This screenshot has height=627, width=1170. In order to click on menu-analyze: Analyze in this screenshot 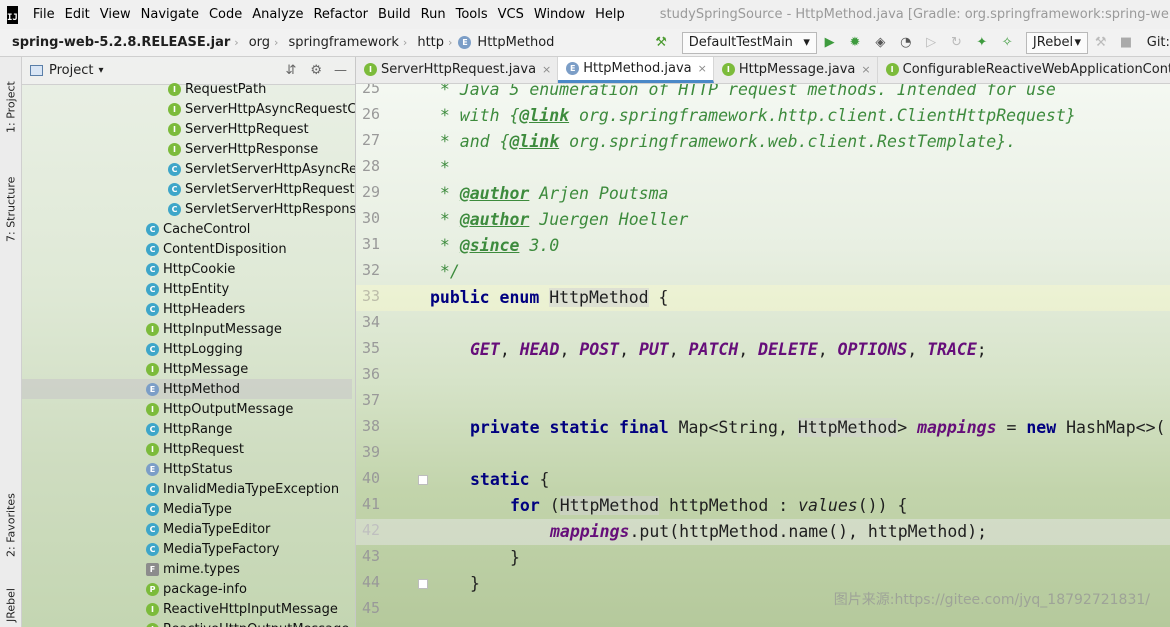, I will do `click(277, 14)`.